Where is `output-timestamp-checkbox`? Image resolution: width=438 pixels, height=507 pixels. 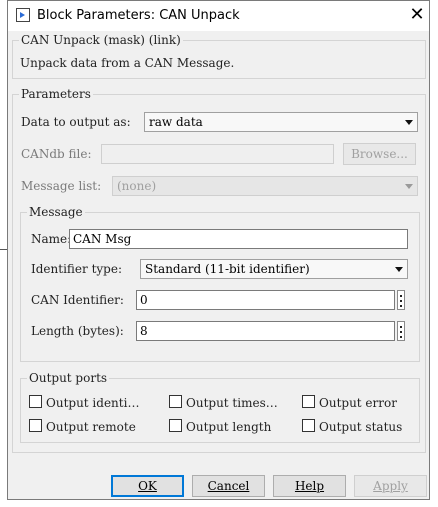
output-timestamp-checkbox is located at coordinates (175, 401).